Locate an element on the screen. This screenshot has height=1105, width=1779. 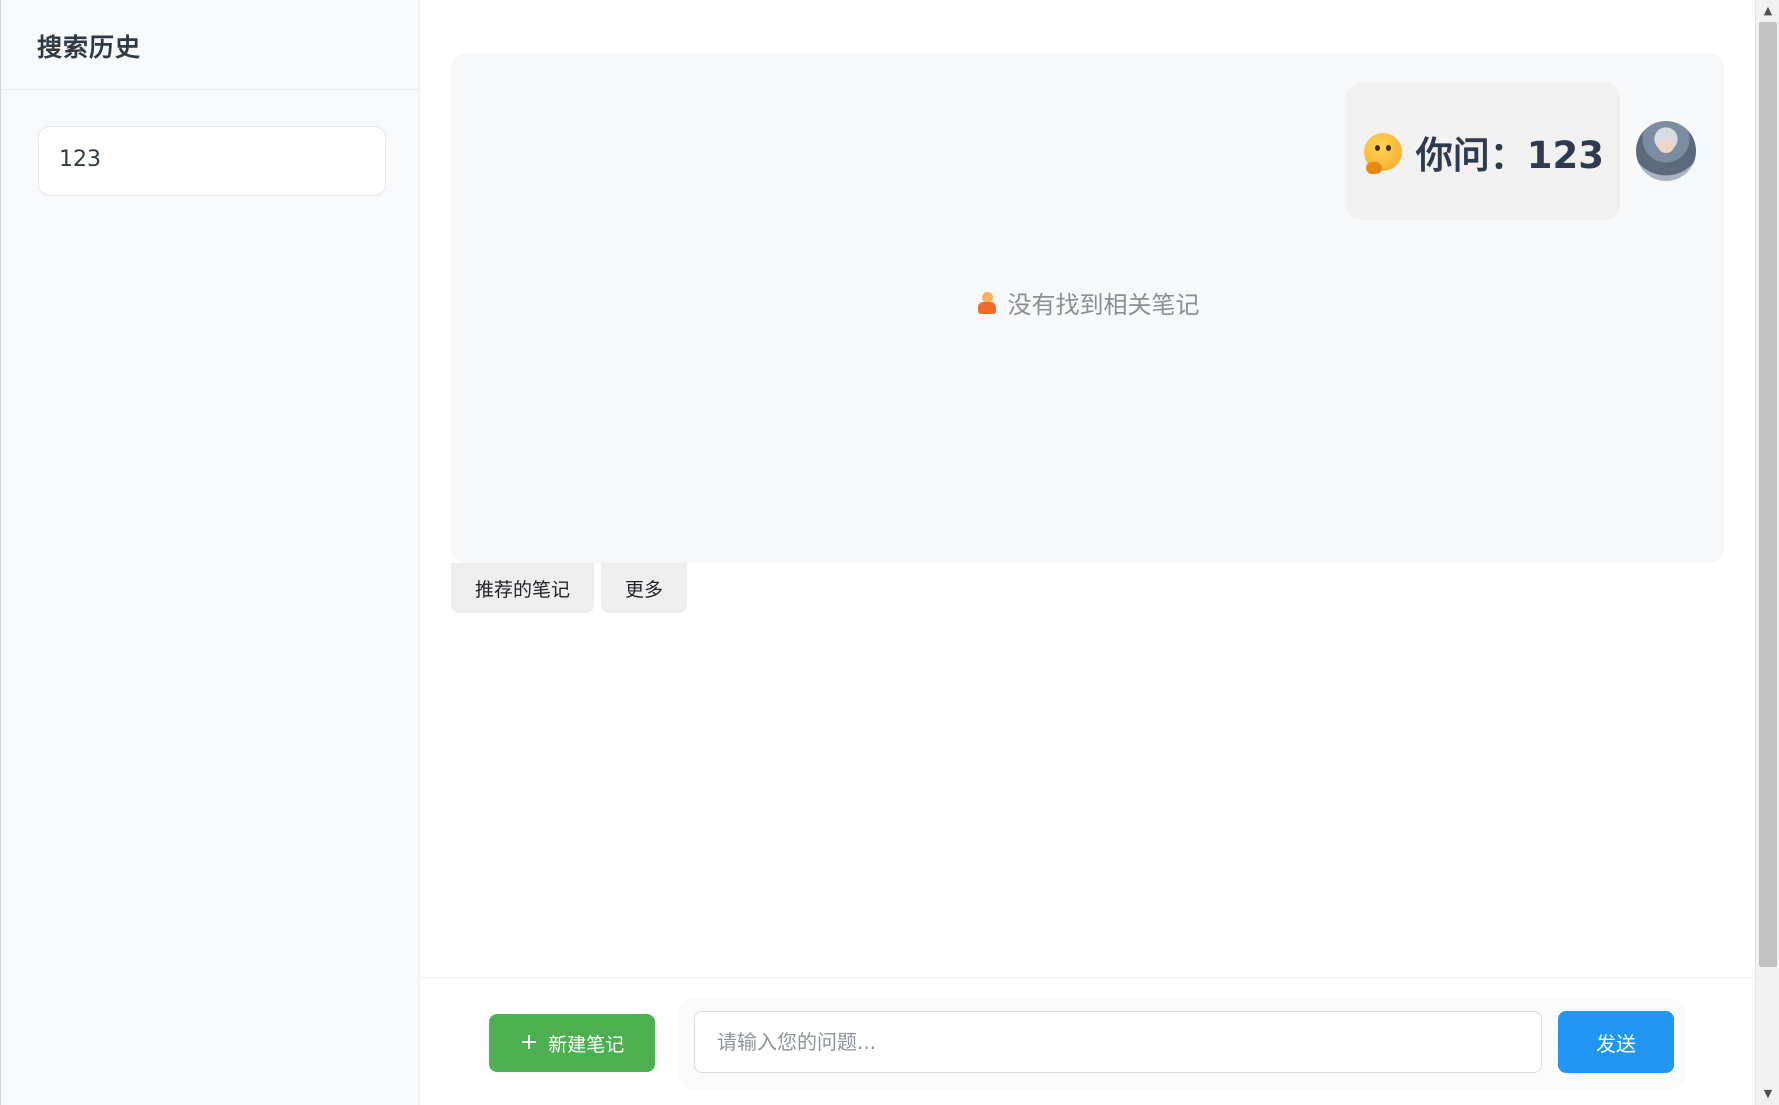
sidebar-header: 搜索历史 is located at coordinates (210, 45).